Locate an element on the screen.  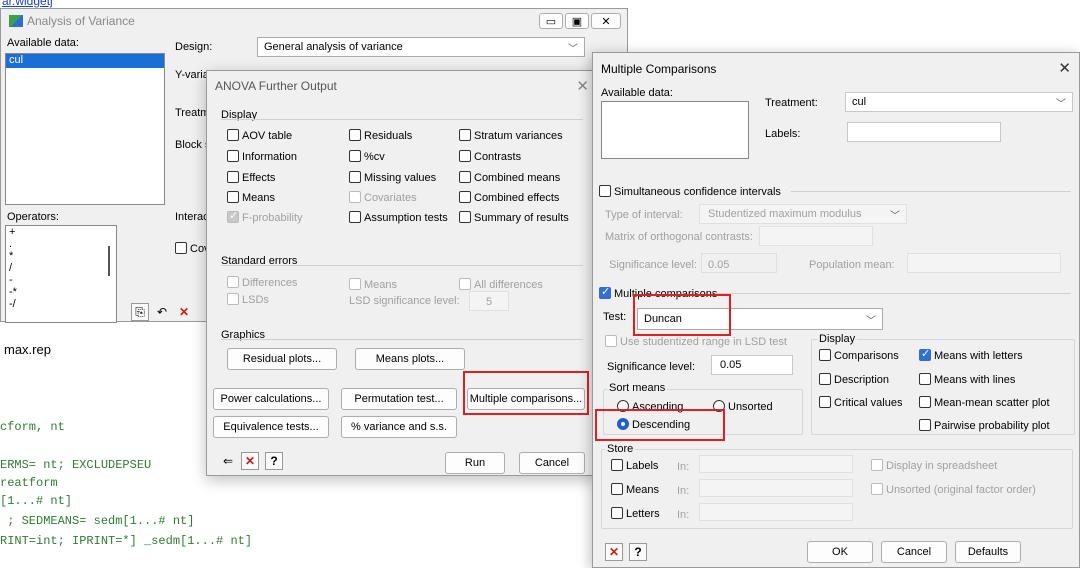
highlight-box is located at coordinates (526, 393).